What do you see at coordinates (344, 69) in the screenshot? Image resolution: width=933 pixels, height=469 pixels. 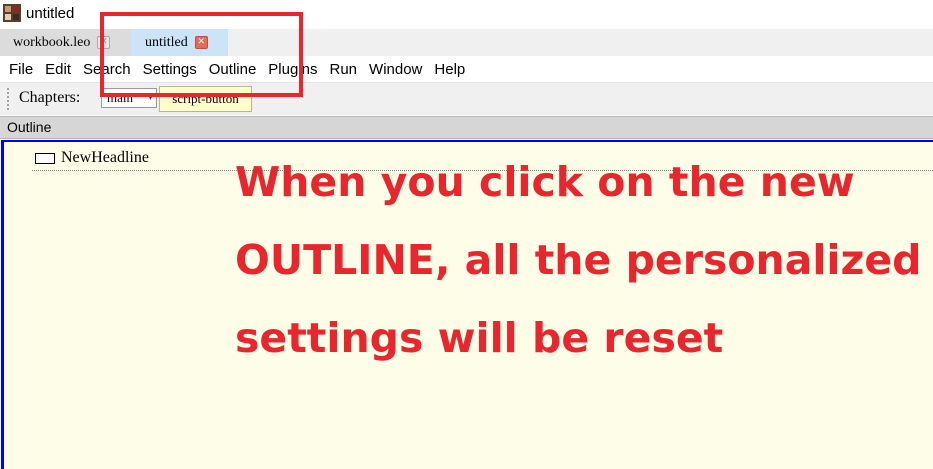 I see `menu-run: Run` at bounding box center [344, 69].